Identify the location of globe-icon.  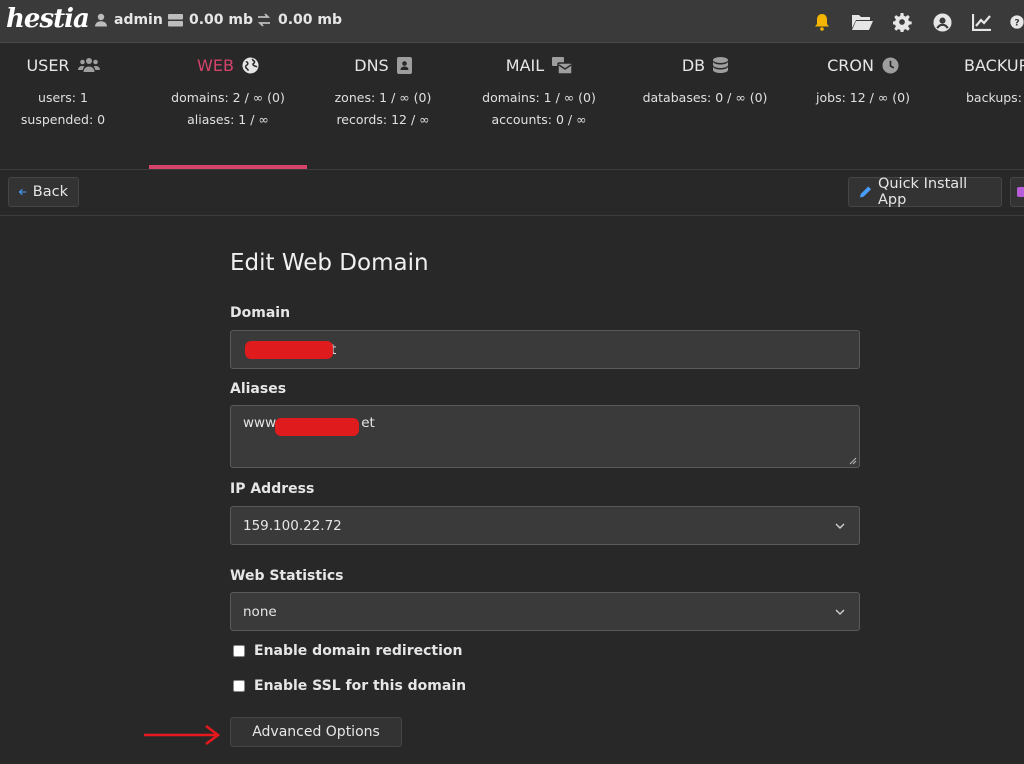
(250, 65).